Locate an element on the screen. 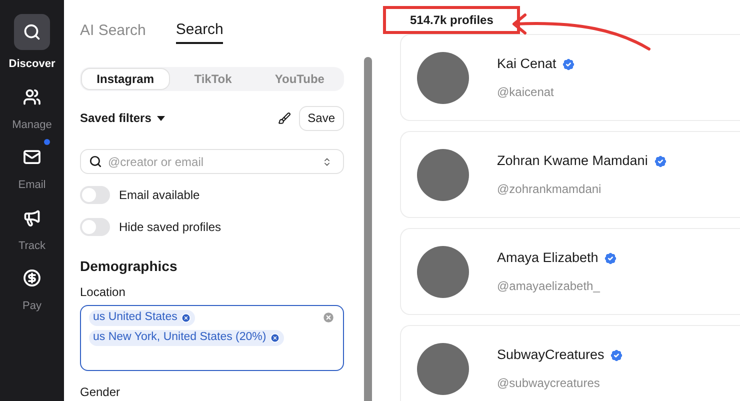  scrollbar is located at coordinates (368, 229).